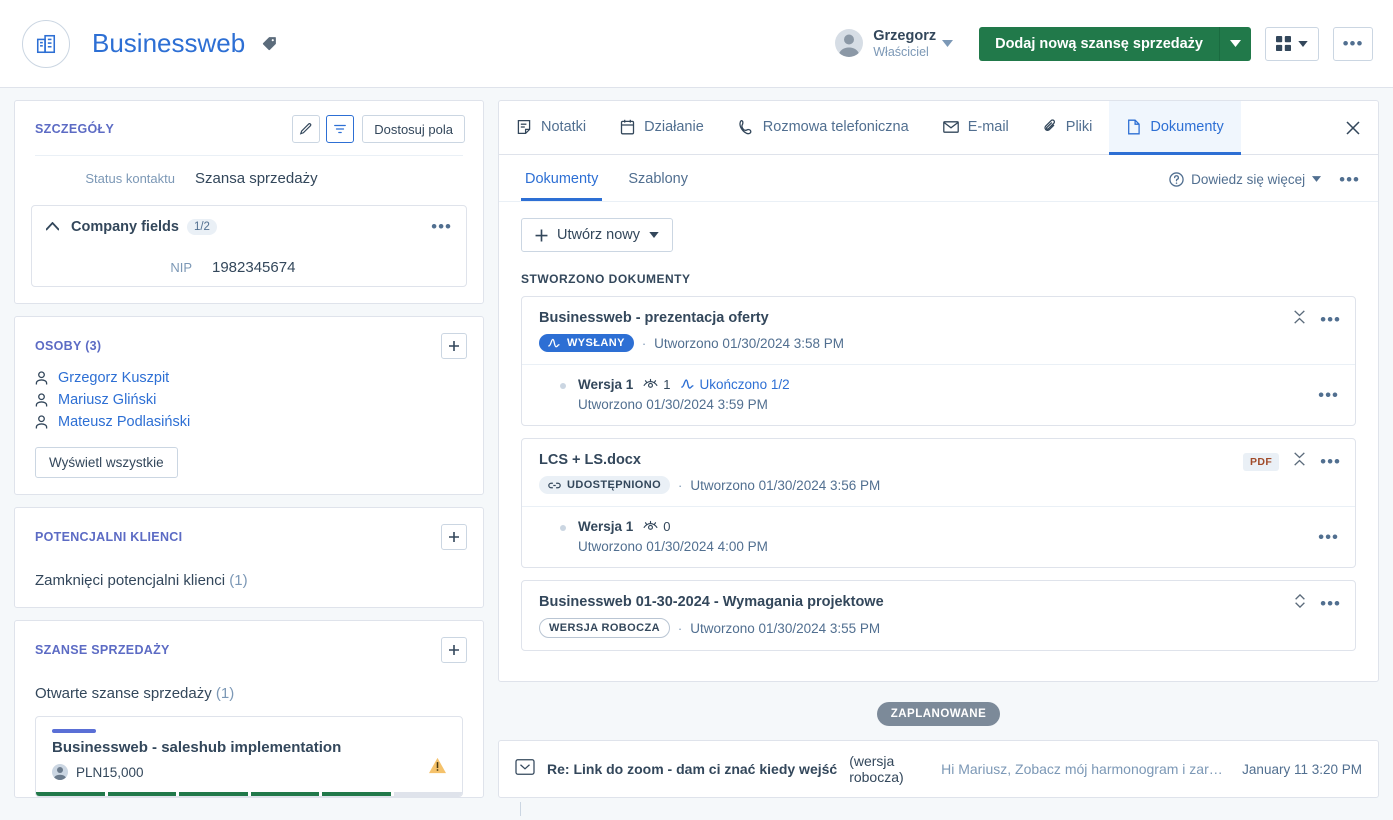 The width and height of the screenshot is (1393, 820). Describe the element at coordinates (201, 226) in the screenshot. I see `company-fields-count: 1/2` at that location.